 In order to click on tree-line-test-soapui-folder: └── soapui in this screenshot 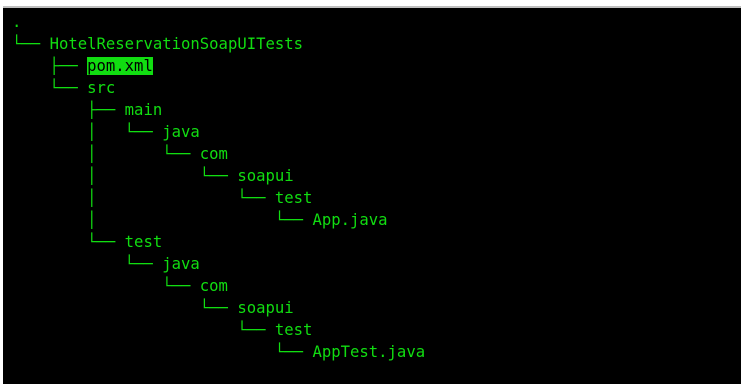, I will do `click(153, 308)`.